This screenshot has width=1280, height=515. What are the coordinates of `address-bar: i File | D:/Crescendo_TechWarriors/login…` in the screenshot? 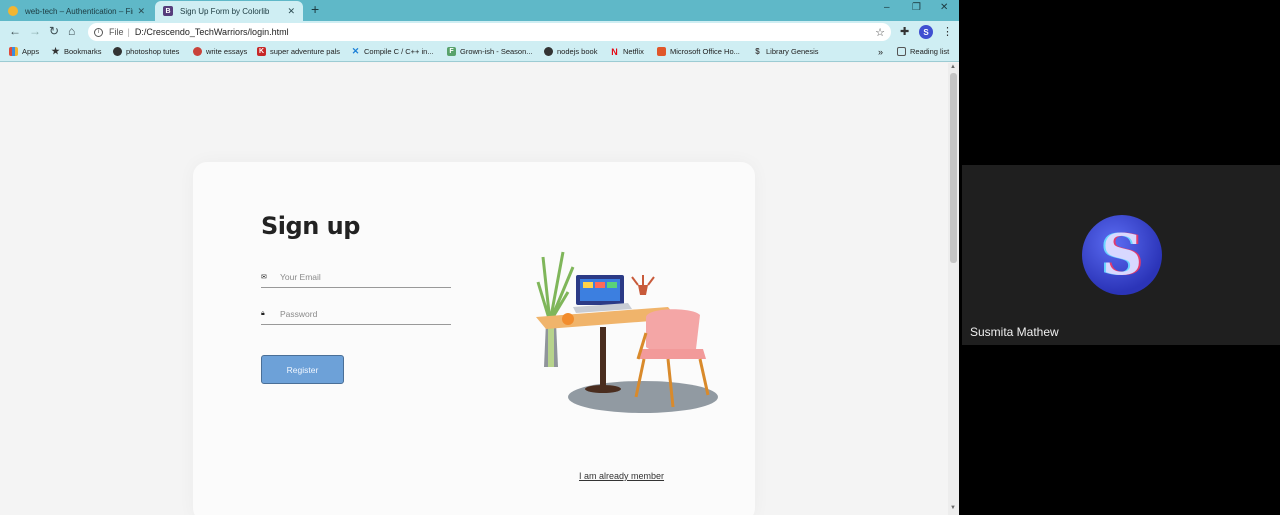 It's located at (489, 32).